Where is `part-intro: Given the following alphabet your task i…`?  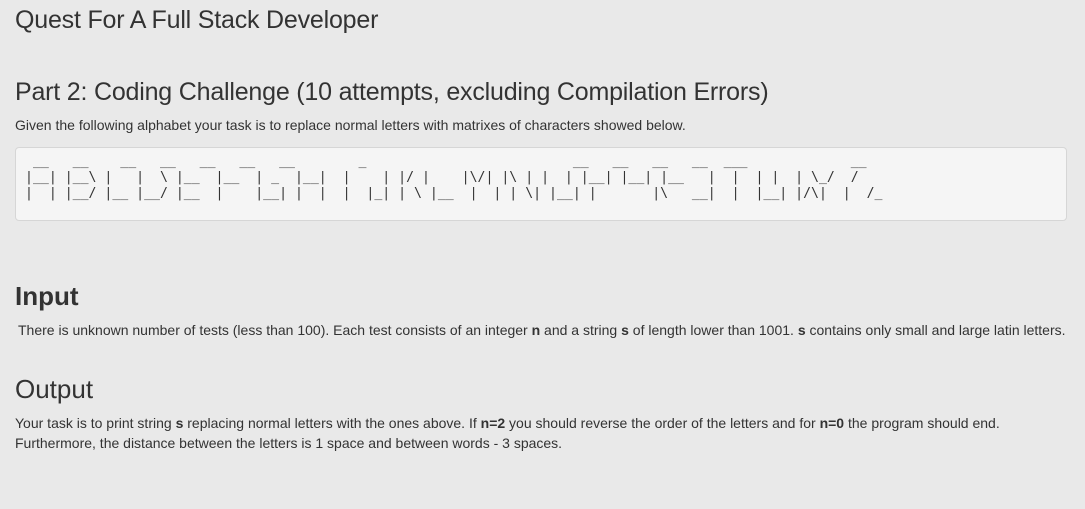
part-intro: Given the following alphabet your task i… is located at coordinates (350, 125).